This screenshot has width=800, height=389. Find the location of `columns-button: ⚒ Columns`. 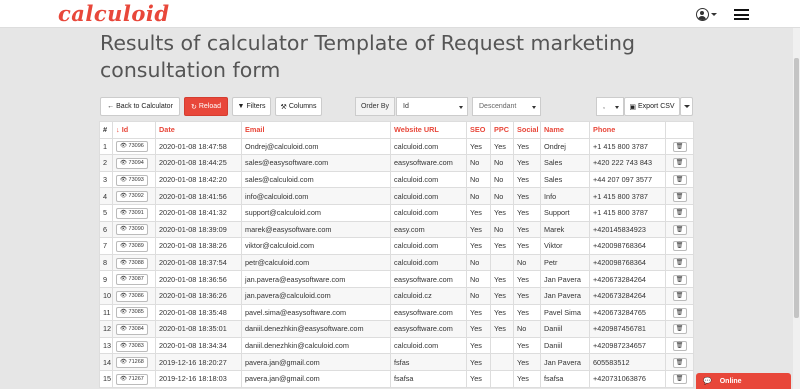

columns-button: ⚒ Columns is located at coordinates (298, 106).